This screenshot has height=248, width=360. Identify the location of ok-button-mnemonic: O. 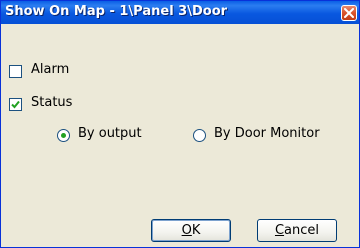
(186, 230).